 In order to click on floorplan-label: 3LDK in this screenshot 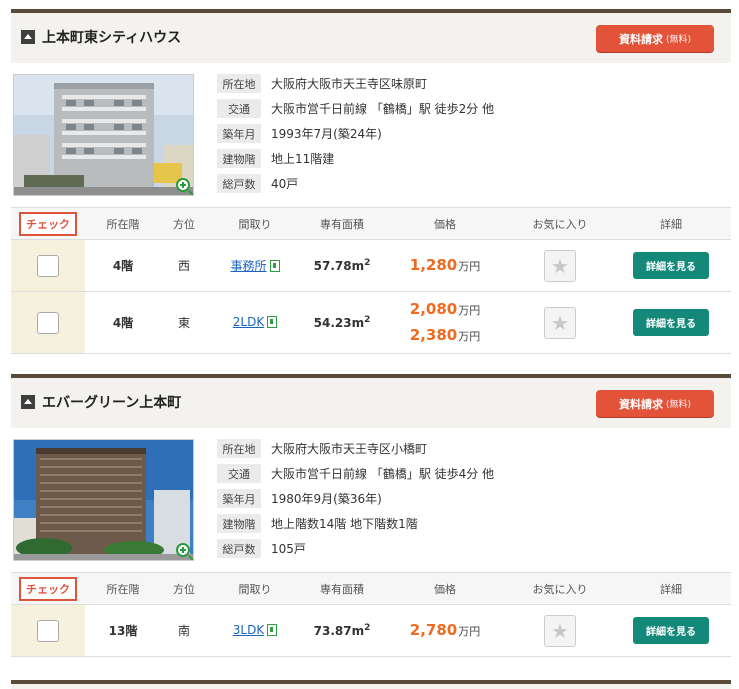, I will do `click(248, 630)`.